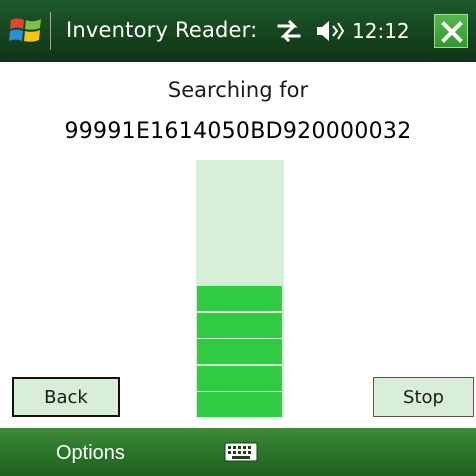 The image size is (476, 476). I want to click on back-button: Back, so click(66, 397).